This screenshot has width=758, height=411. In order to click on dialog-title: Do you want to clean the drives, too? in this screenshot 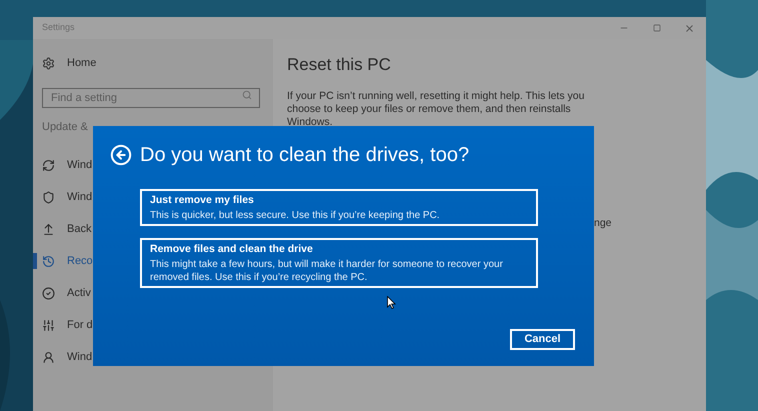, I will do `click(305, 155)`.